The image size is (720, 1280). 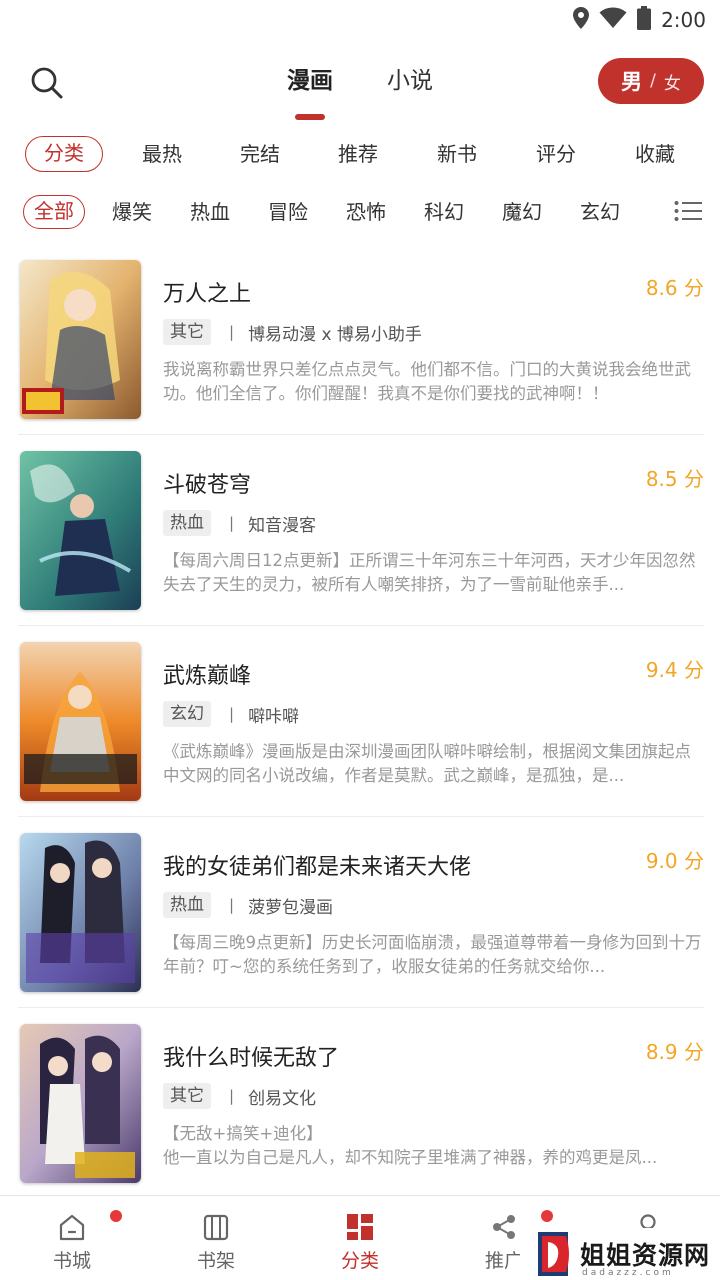 I want to click on watermark: 姐姐资源网 dadazzz.com, so click(x=620, y=1254).